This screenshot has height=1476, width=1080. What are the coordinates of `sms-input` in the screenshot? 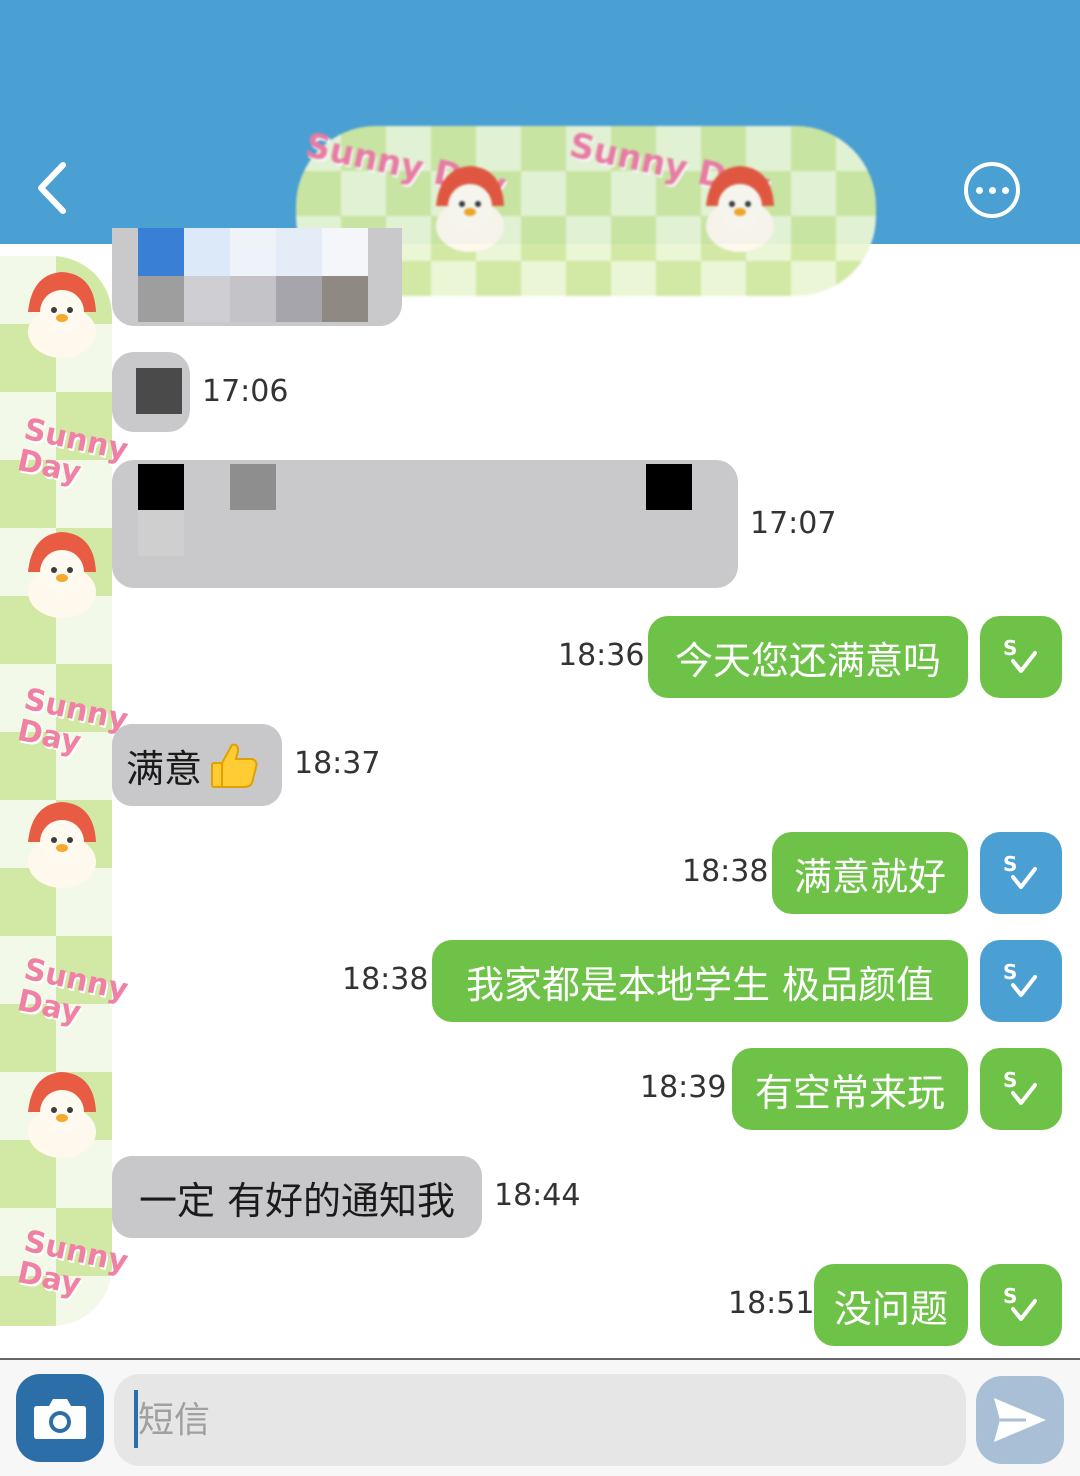 It's located at (540, 1420).